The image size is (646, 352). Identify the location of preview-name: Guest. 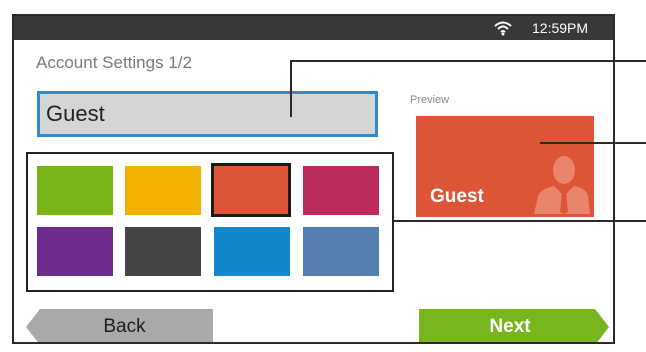
(457, 196).